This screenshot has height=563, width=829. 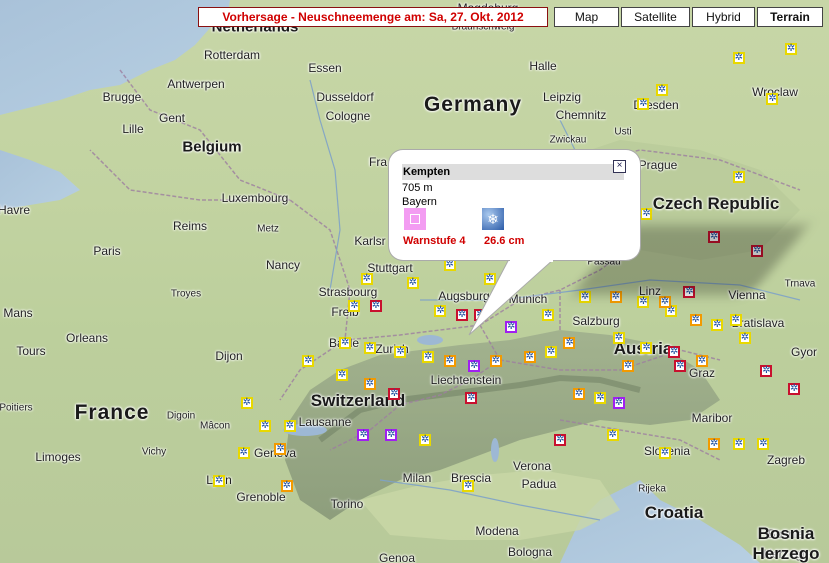 I want to click on place-label: Cologne, so click(x=348, y=116).